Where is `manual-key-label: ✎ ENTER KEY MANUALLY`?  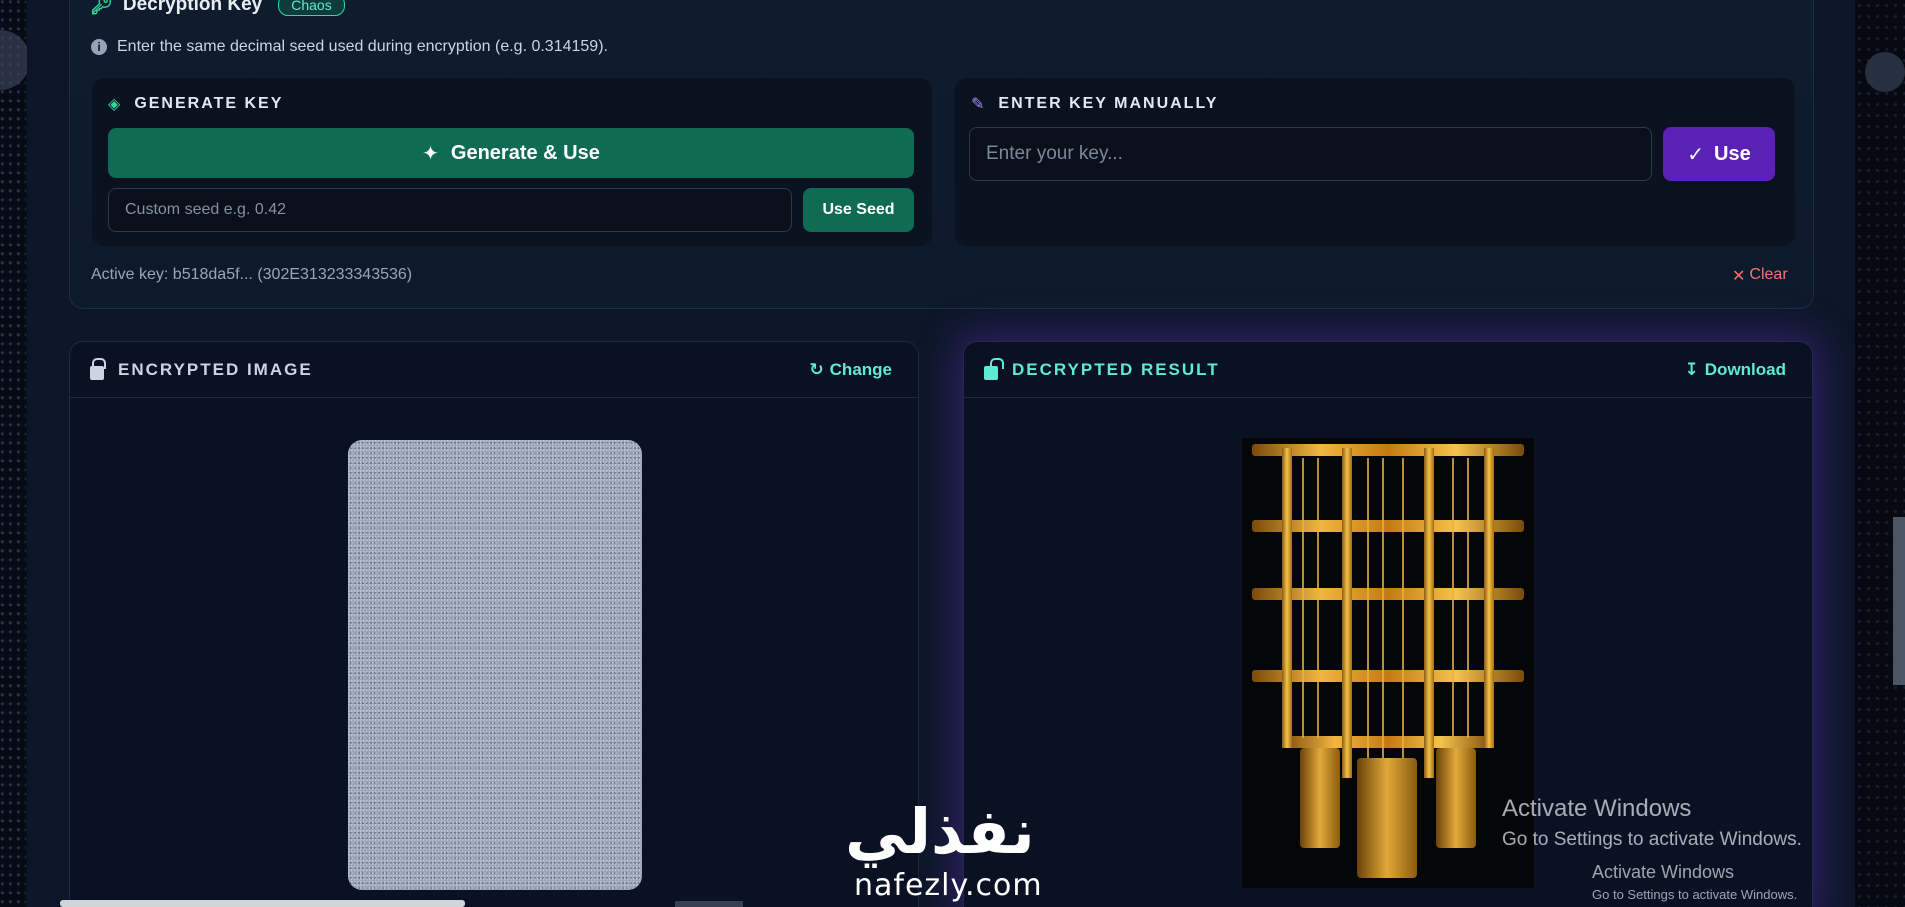
manual-key-label: ✎ ENTER KEY MANUALLY is located at coordinates (1094, 104).